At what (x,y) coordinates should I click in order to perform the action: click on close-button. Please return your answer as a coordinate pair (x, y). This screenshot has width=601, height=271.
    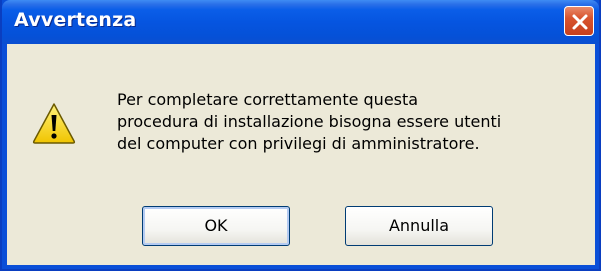
    Looking at the image, I should click on (579, 21).